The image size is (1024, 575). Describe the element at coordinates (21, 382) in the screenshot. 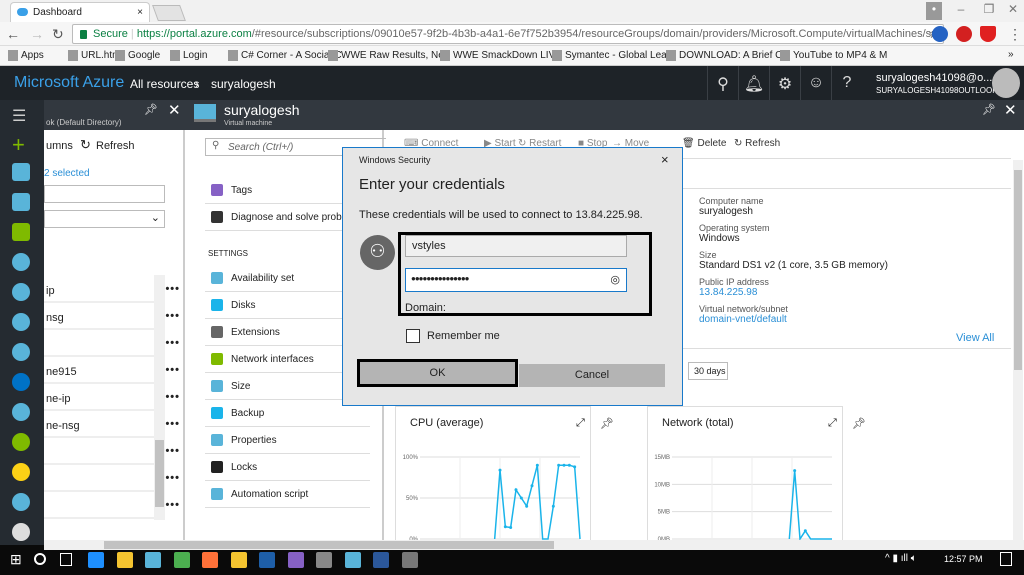

I see `nav-sql-databases-icon` at that location.